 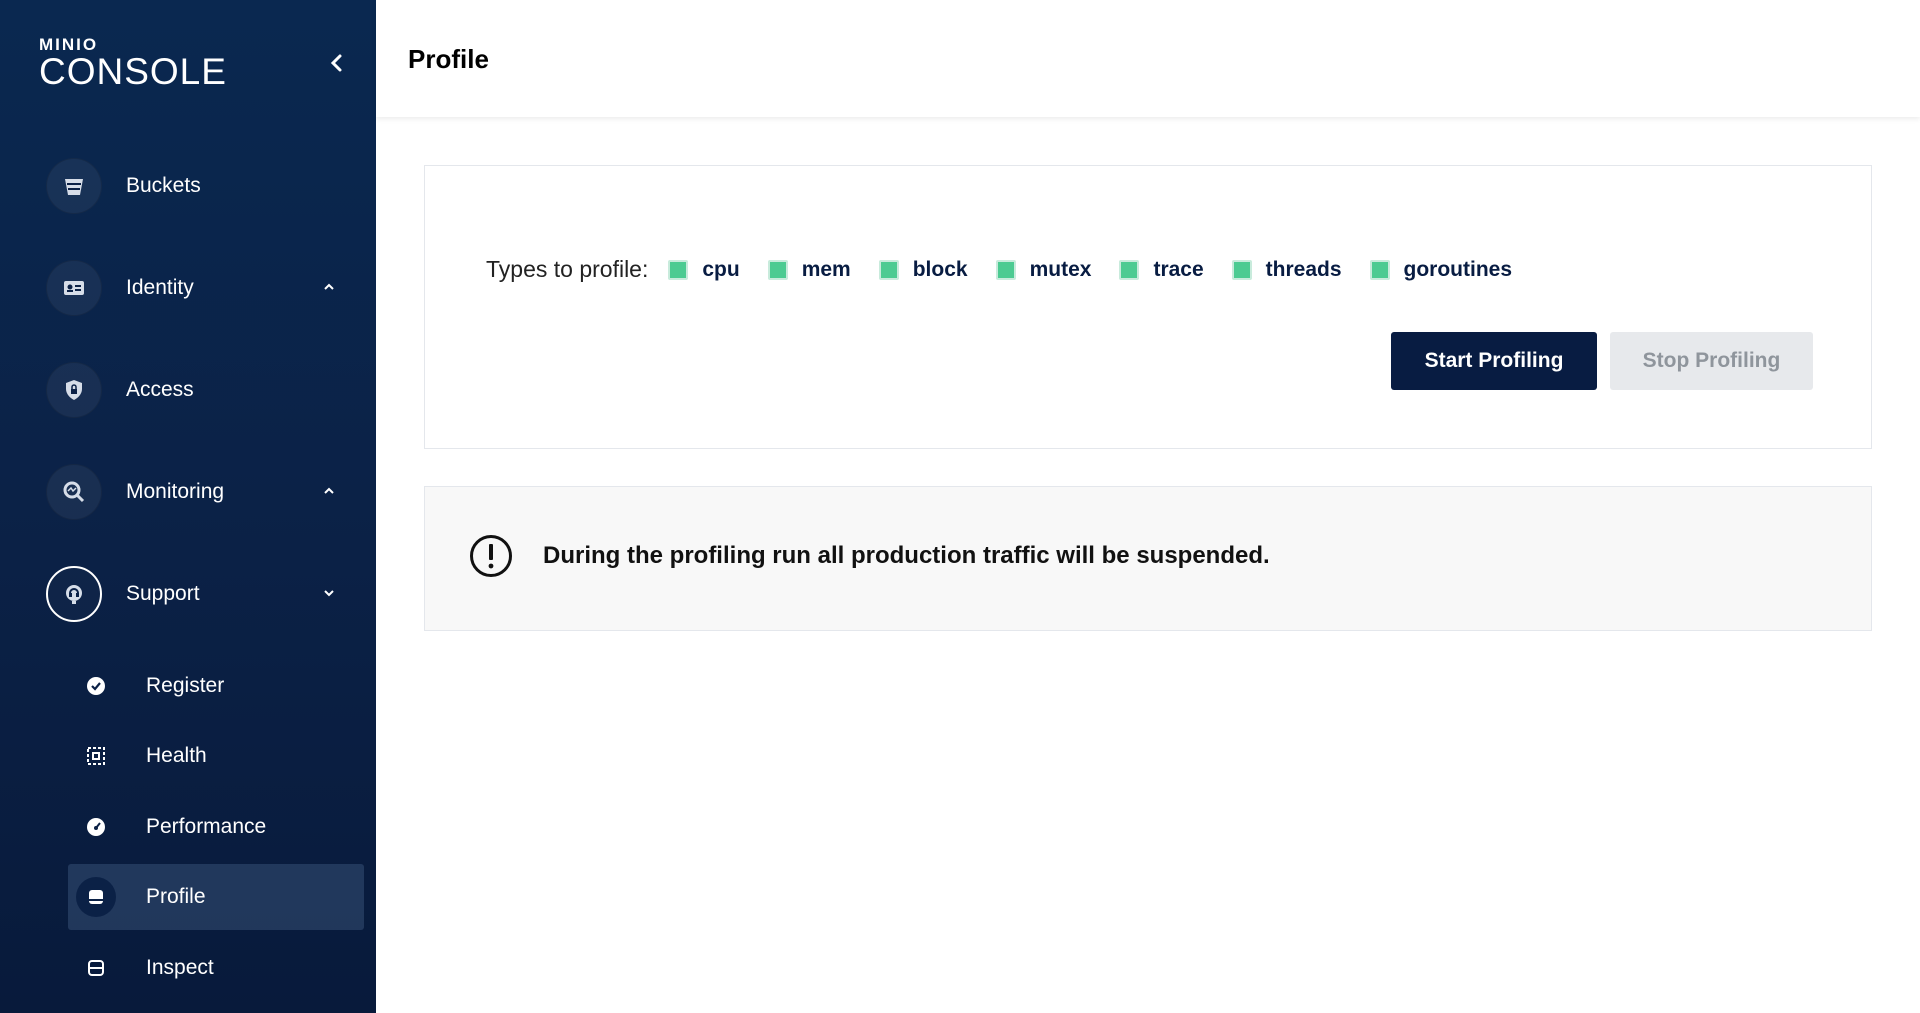 I want to click on minio-console-logo: MINIO CONSOLE, so click(x=133, y=63).